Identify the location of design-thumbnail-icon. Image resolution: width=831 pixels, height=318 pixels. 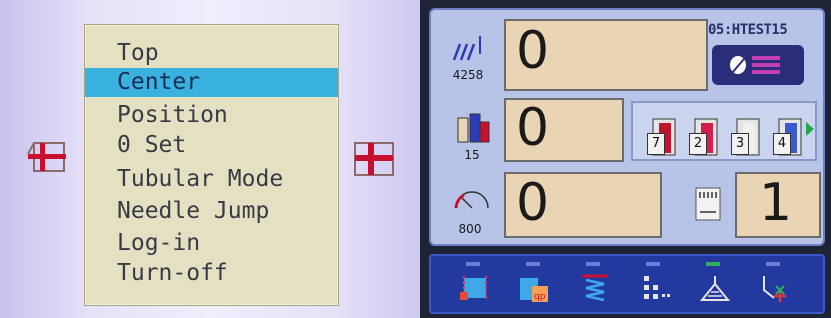
(755, 65).